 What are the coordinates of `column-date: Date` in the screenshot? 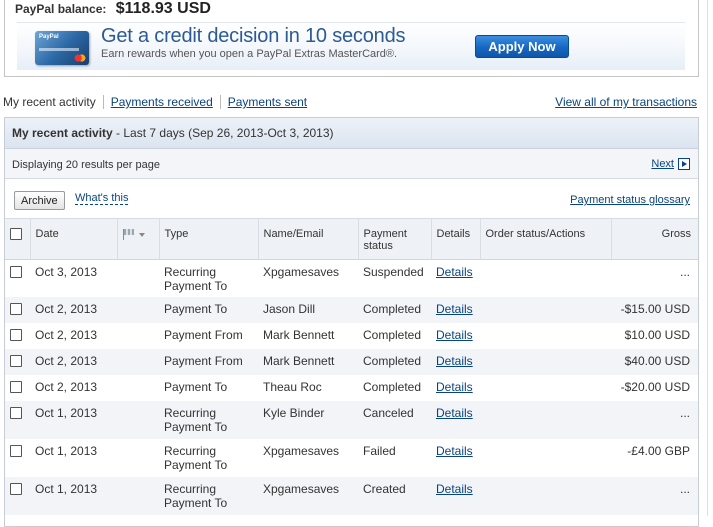 It's located at (74, 239).